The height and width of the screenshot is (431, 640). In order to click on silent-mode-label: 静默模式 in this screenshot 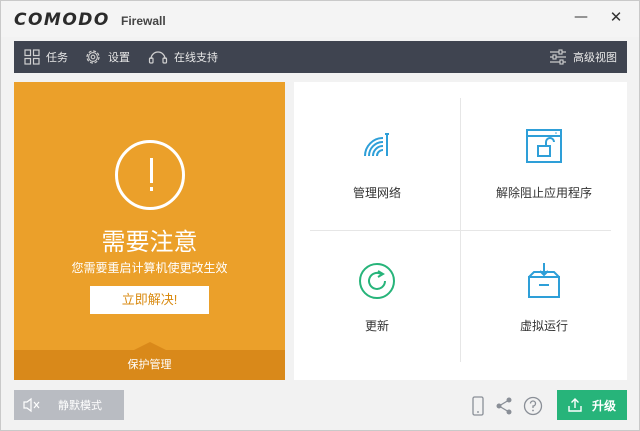, I will do `click(80, 405)`.